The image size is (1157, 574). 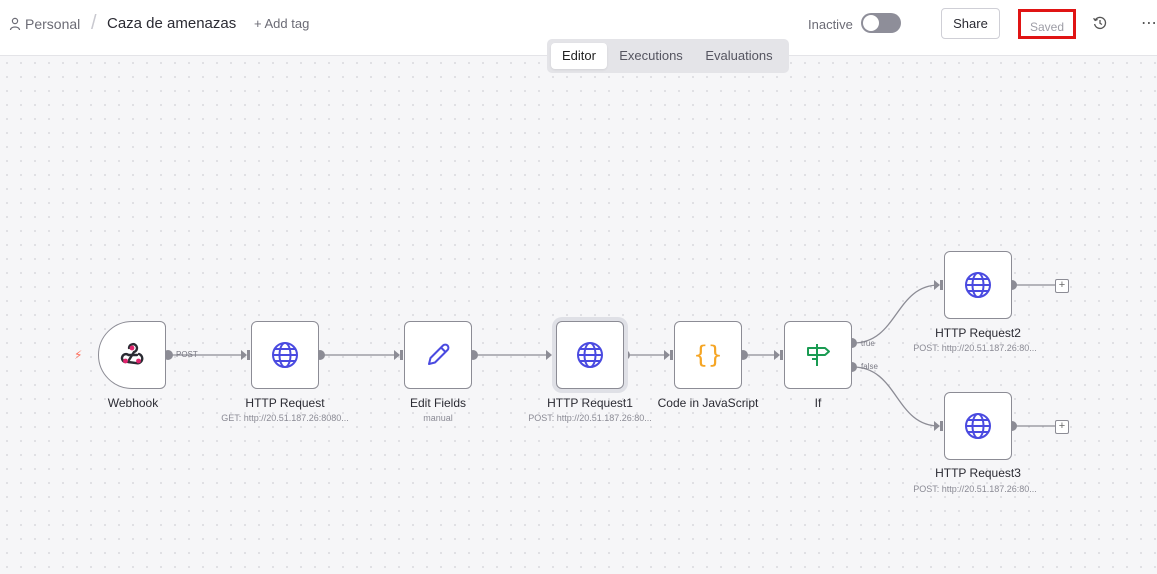 What do you see at coordinates (171, 23) in the screenshot?
I see `workflow-name: Caza de amenazas` at bounding box center [171, 23].